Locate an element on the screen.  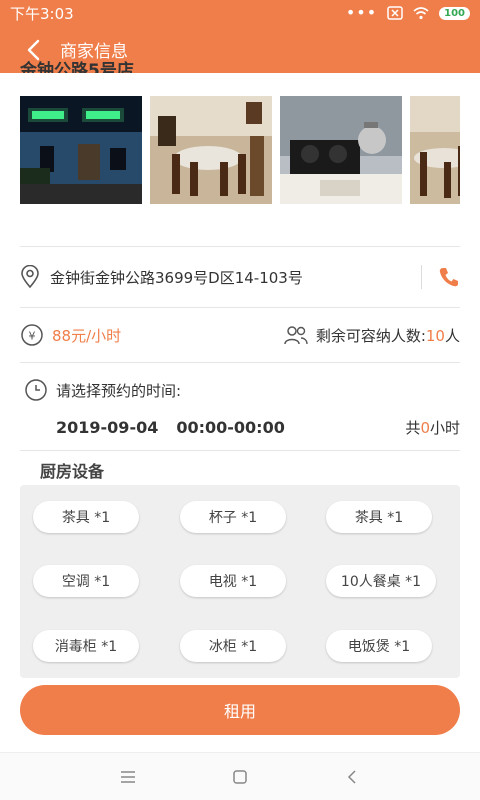
equipment-title: 厨房设备 is located at coordinates (72, 471).